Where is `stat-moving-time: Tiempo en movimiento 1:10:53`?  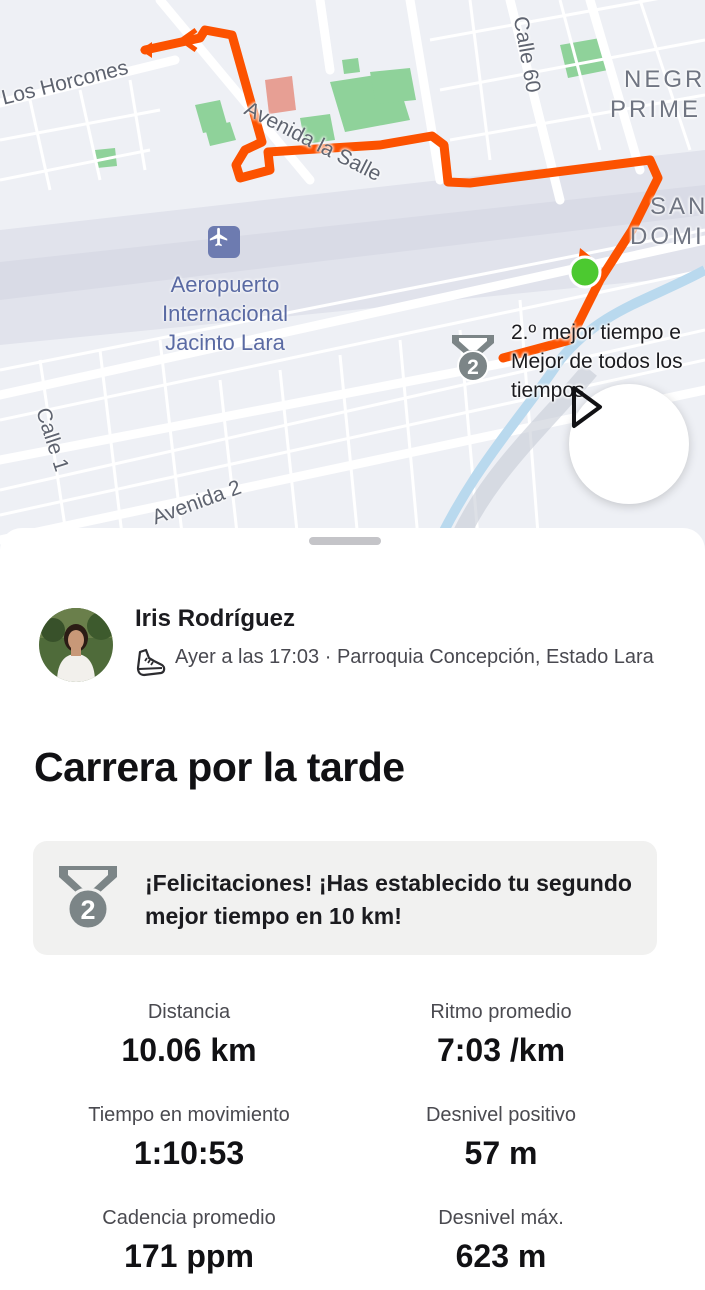 stat-moving-time: Tiempo en movimiento 1:10:53 is located at coordinates (189, 1138).